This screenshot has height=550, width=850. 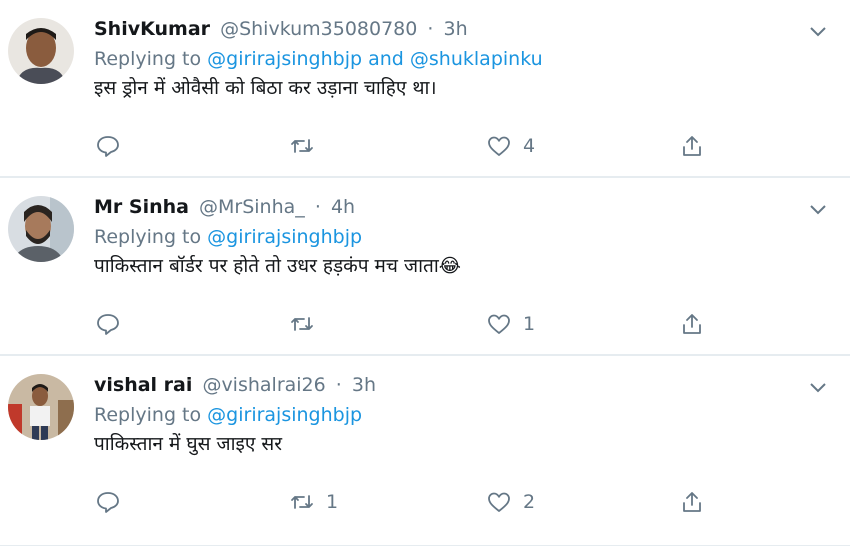 I want to click on tweet-actions: 4, so click(x=414, y=146).